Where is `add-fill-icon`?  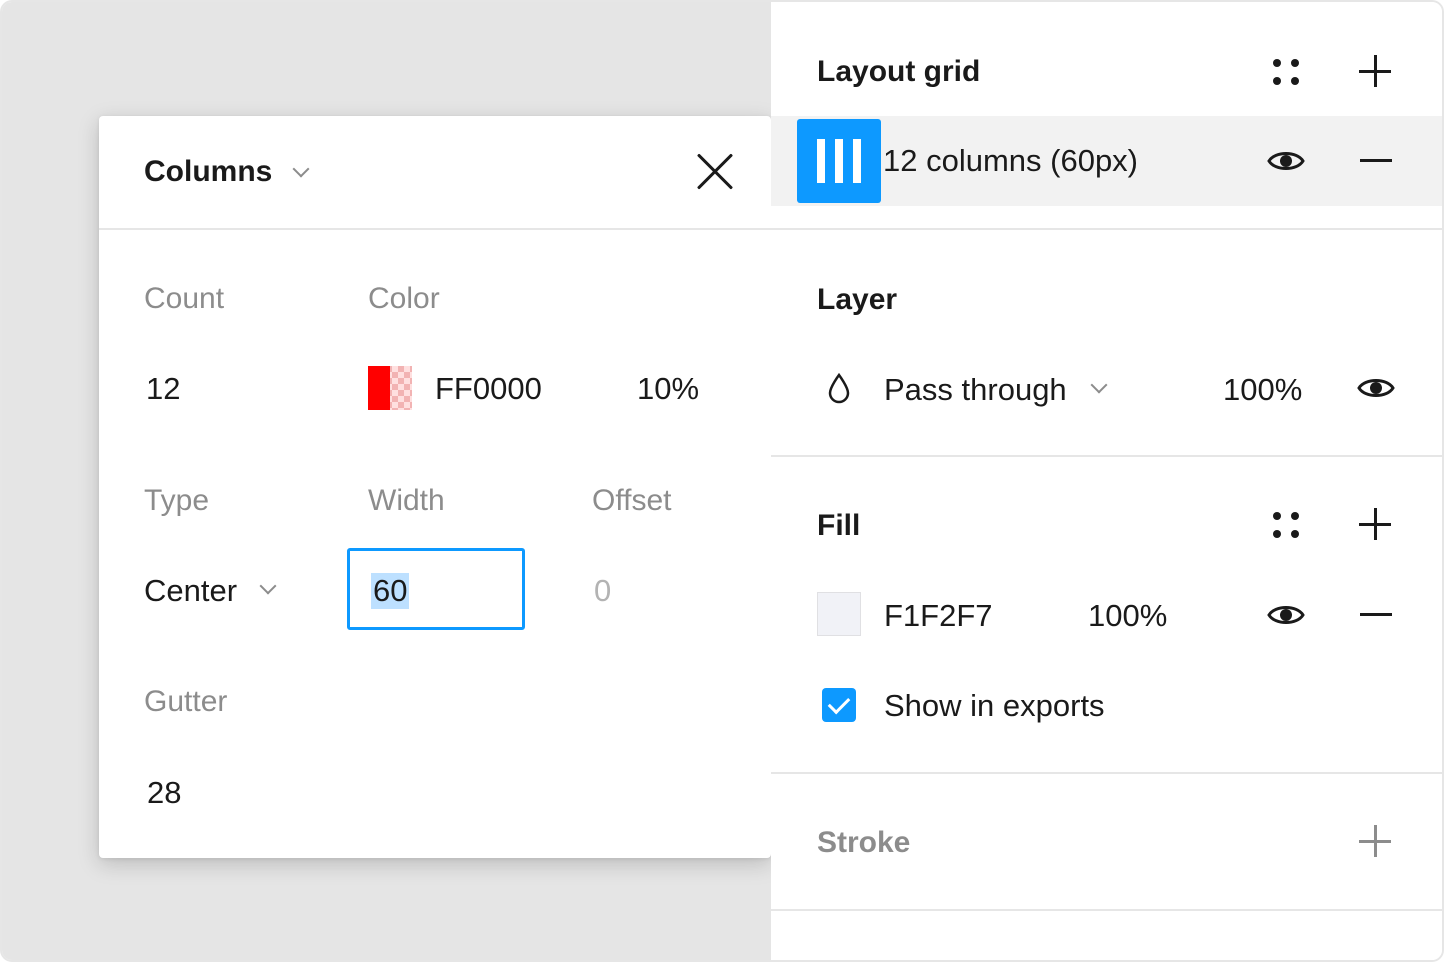 add-fill-icon is located at coordinates (1375, 524).